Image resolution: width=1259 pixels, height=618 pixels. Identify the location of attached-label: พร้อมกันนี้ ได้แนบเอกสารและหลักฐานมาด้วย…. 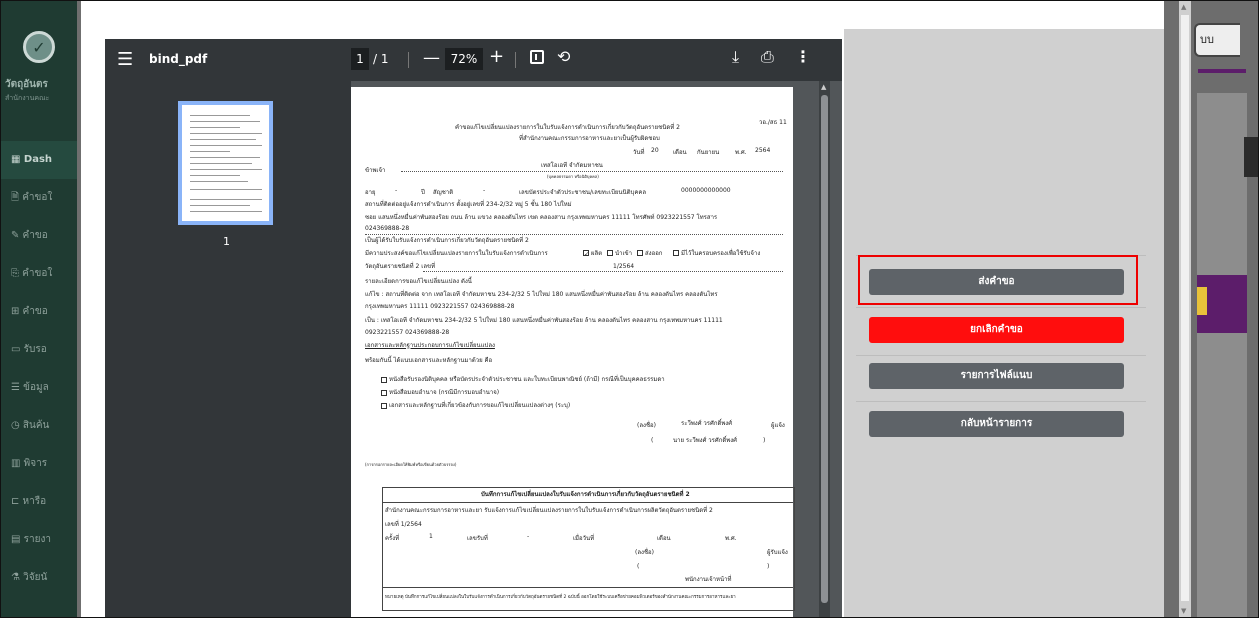
(429, 360).